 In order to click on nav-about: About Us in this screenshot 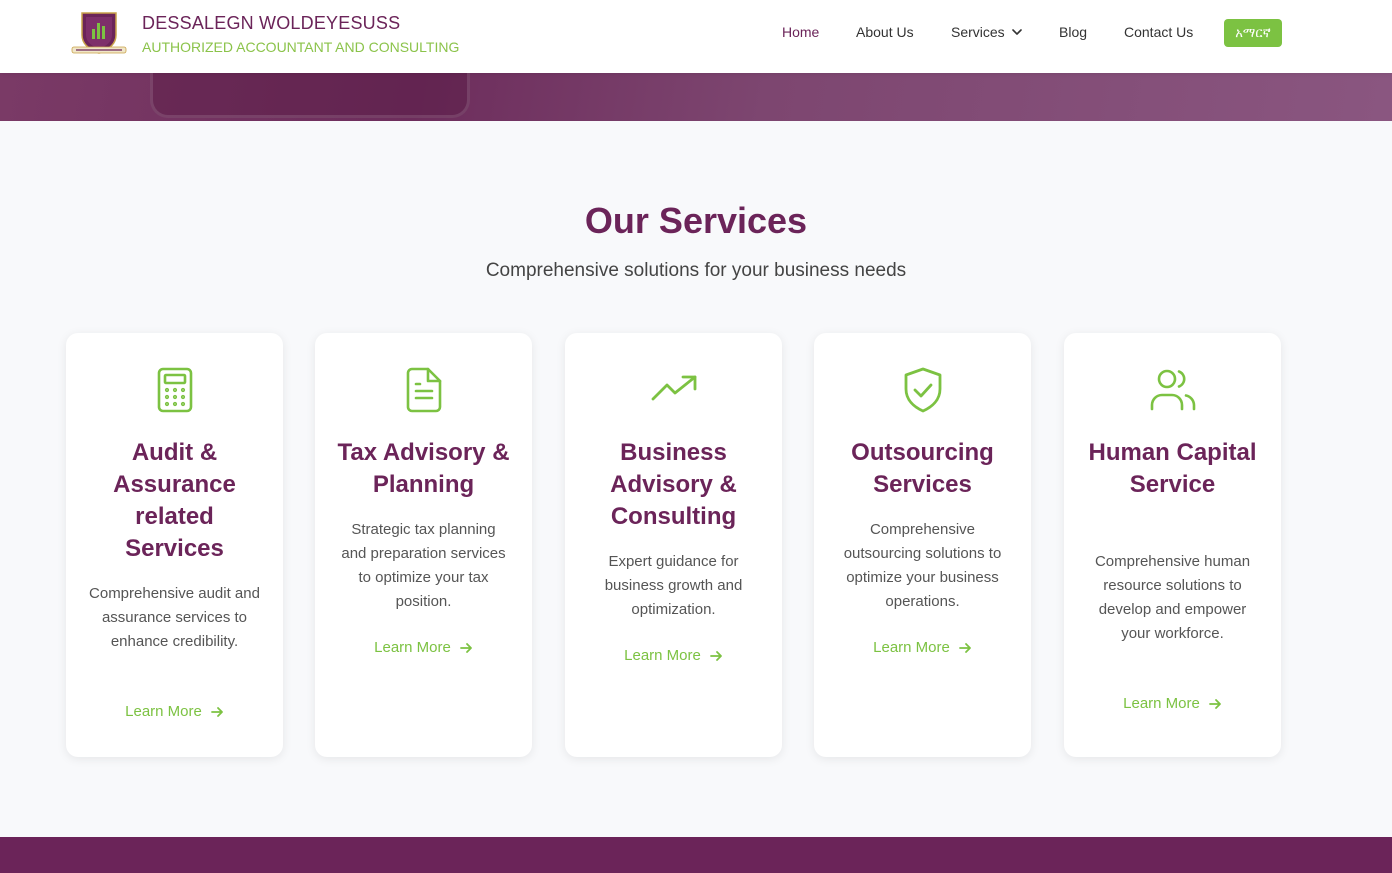, I will do `click(885, 32)`.